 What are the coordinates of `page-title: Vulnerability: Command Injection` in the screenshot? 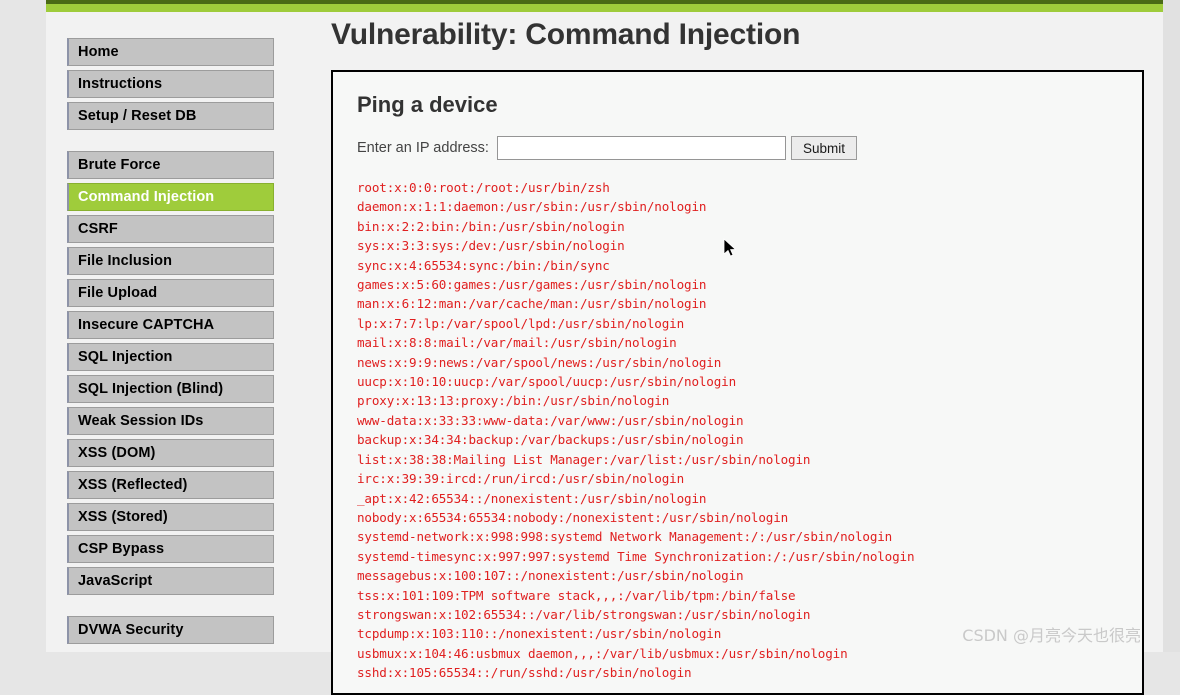 It's located at (566, 34).